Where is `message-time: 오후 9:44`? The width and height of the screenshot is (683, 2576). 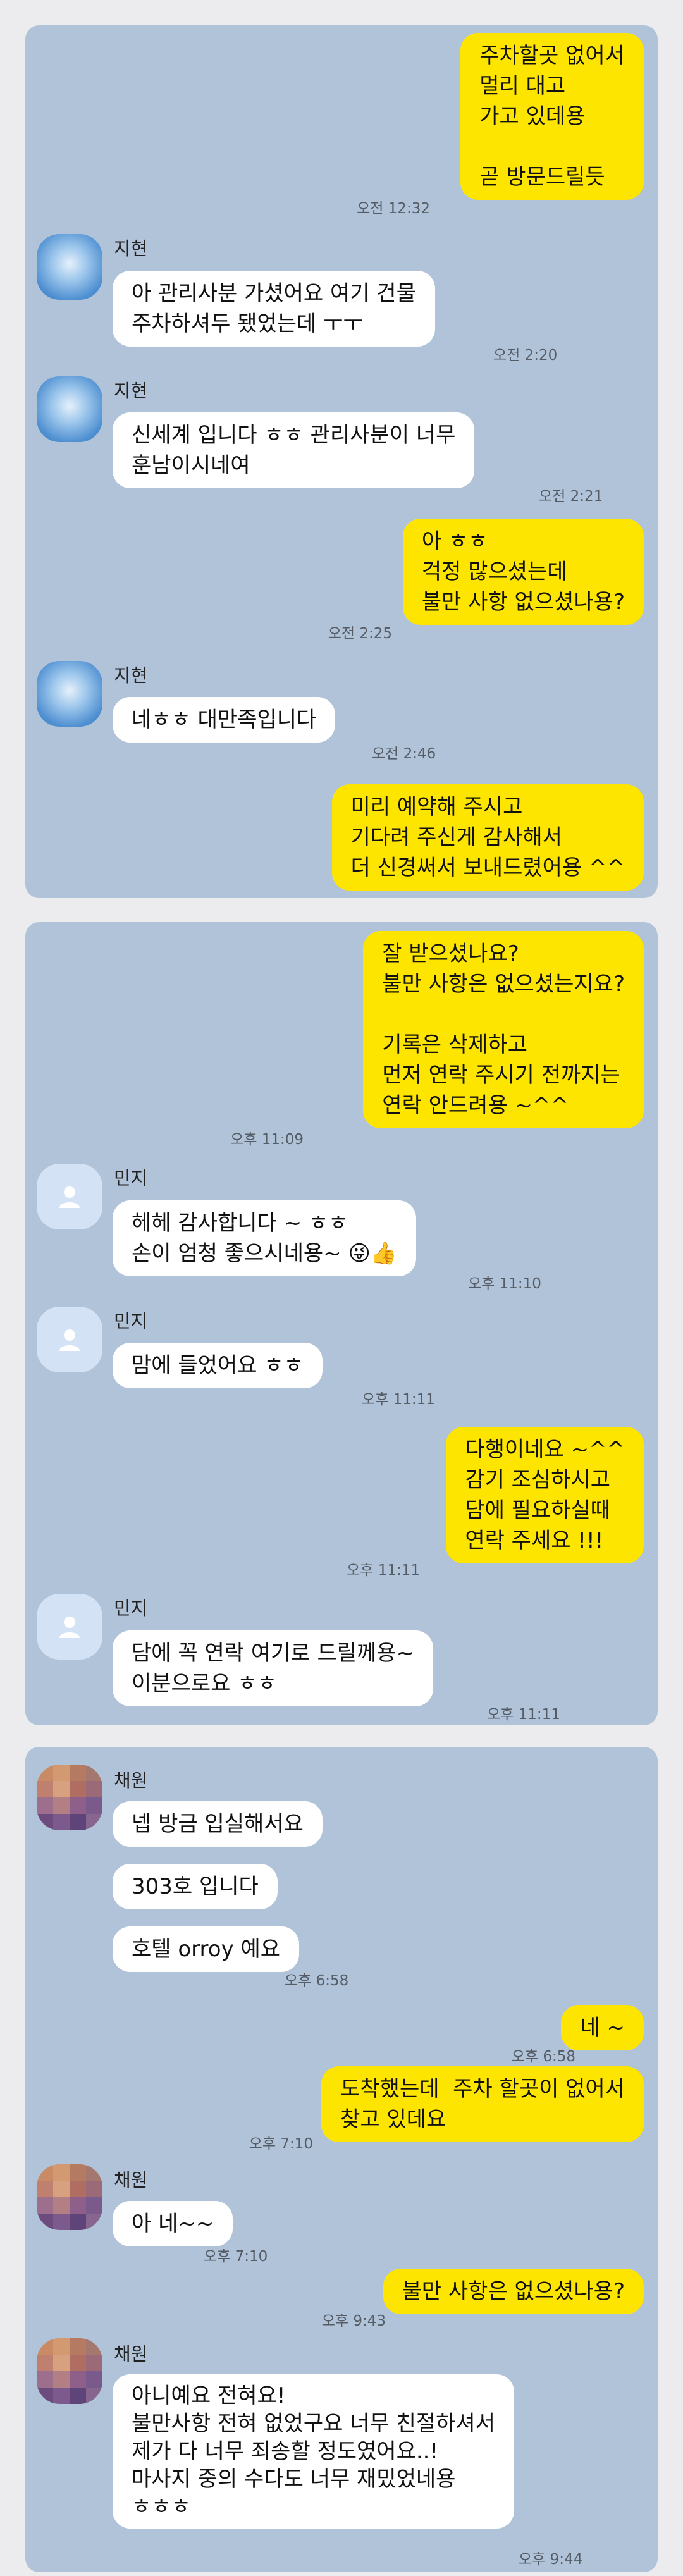 message-time: 오후 9:44 is located at coordinates (551, 2559).